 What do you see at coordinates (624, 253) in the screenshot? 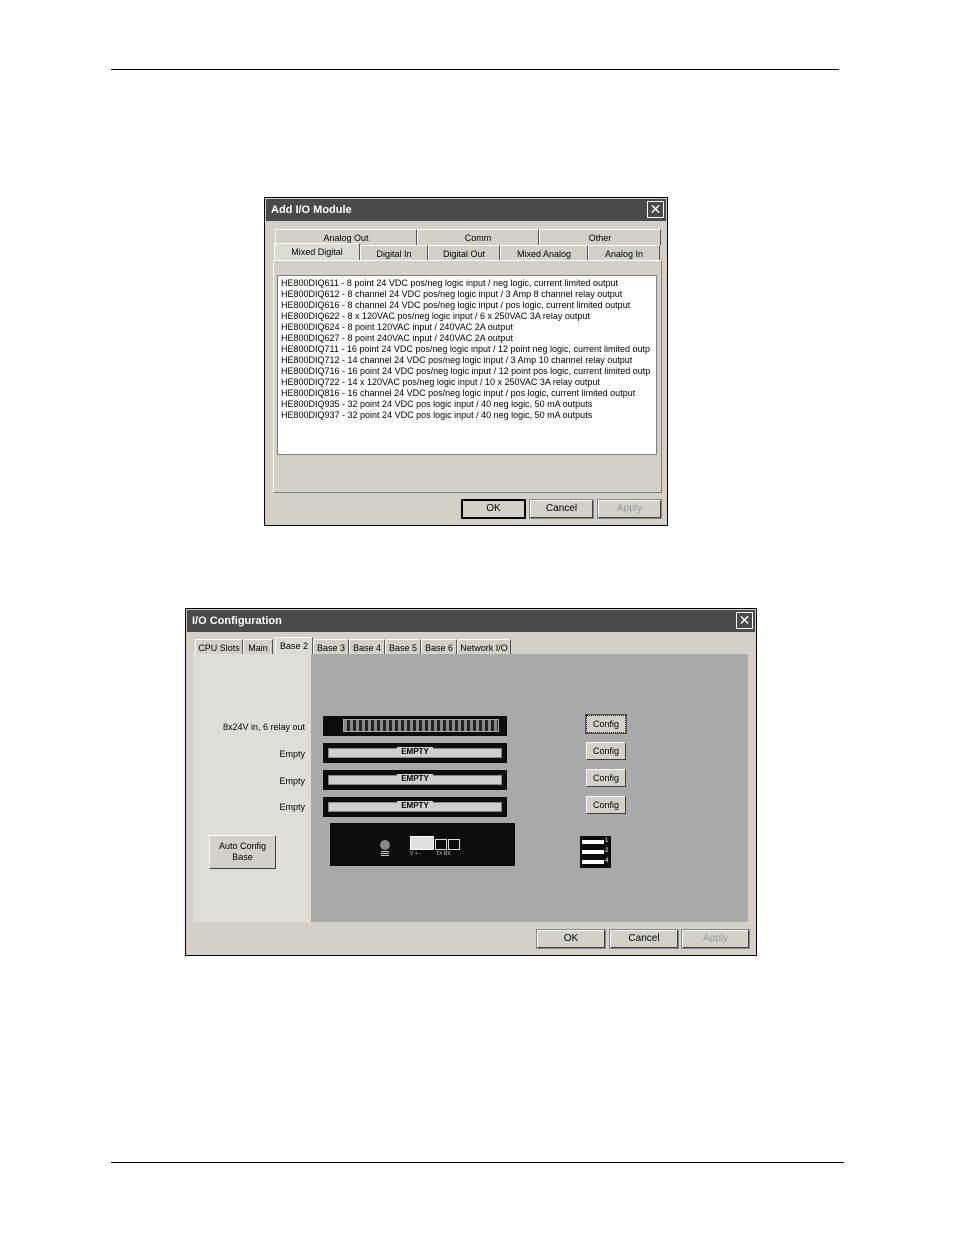
I see `tab-analog-in: Analog In` at bounding box center [624, 253].